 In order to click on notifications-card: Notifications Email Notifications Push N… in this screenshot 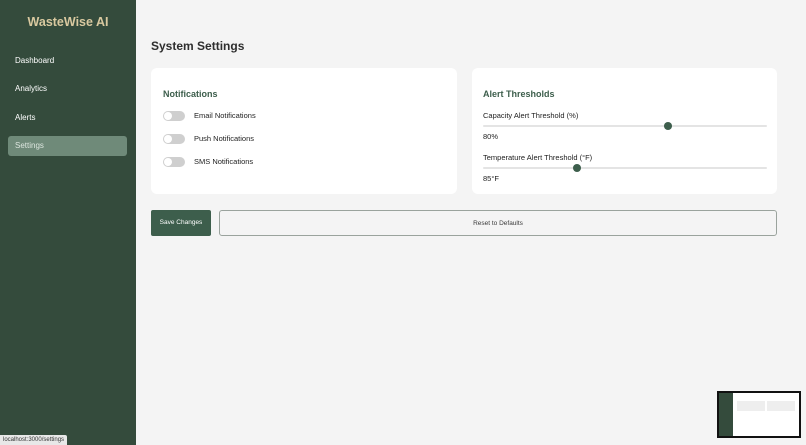, I will do `click(304, 131)`.